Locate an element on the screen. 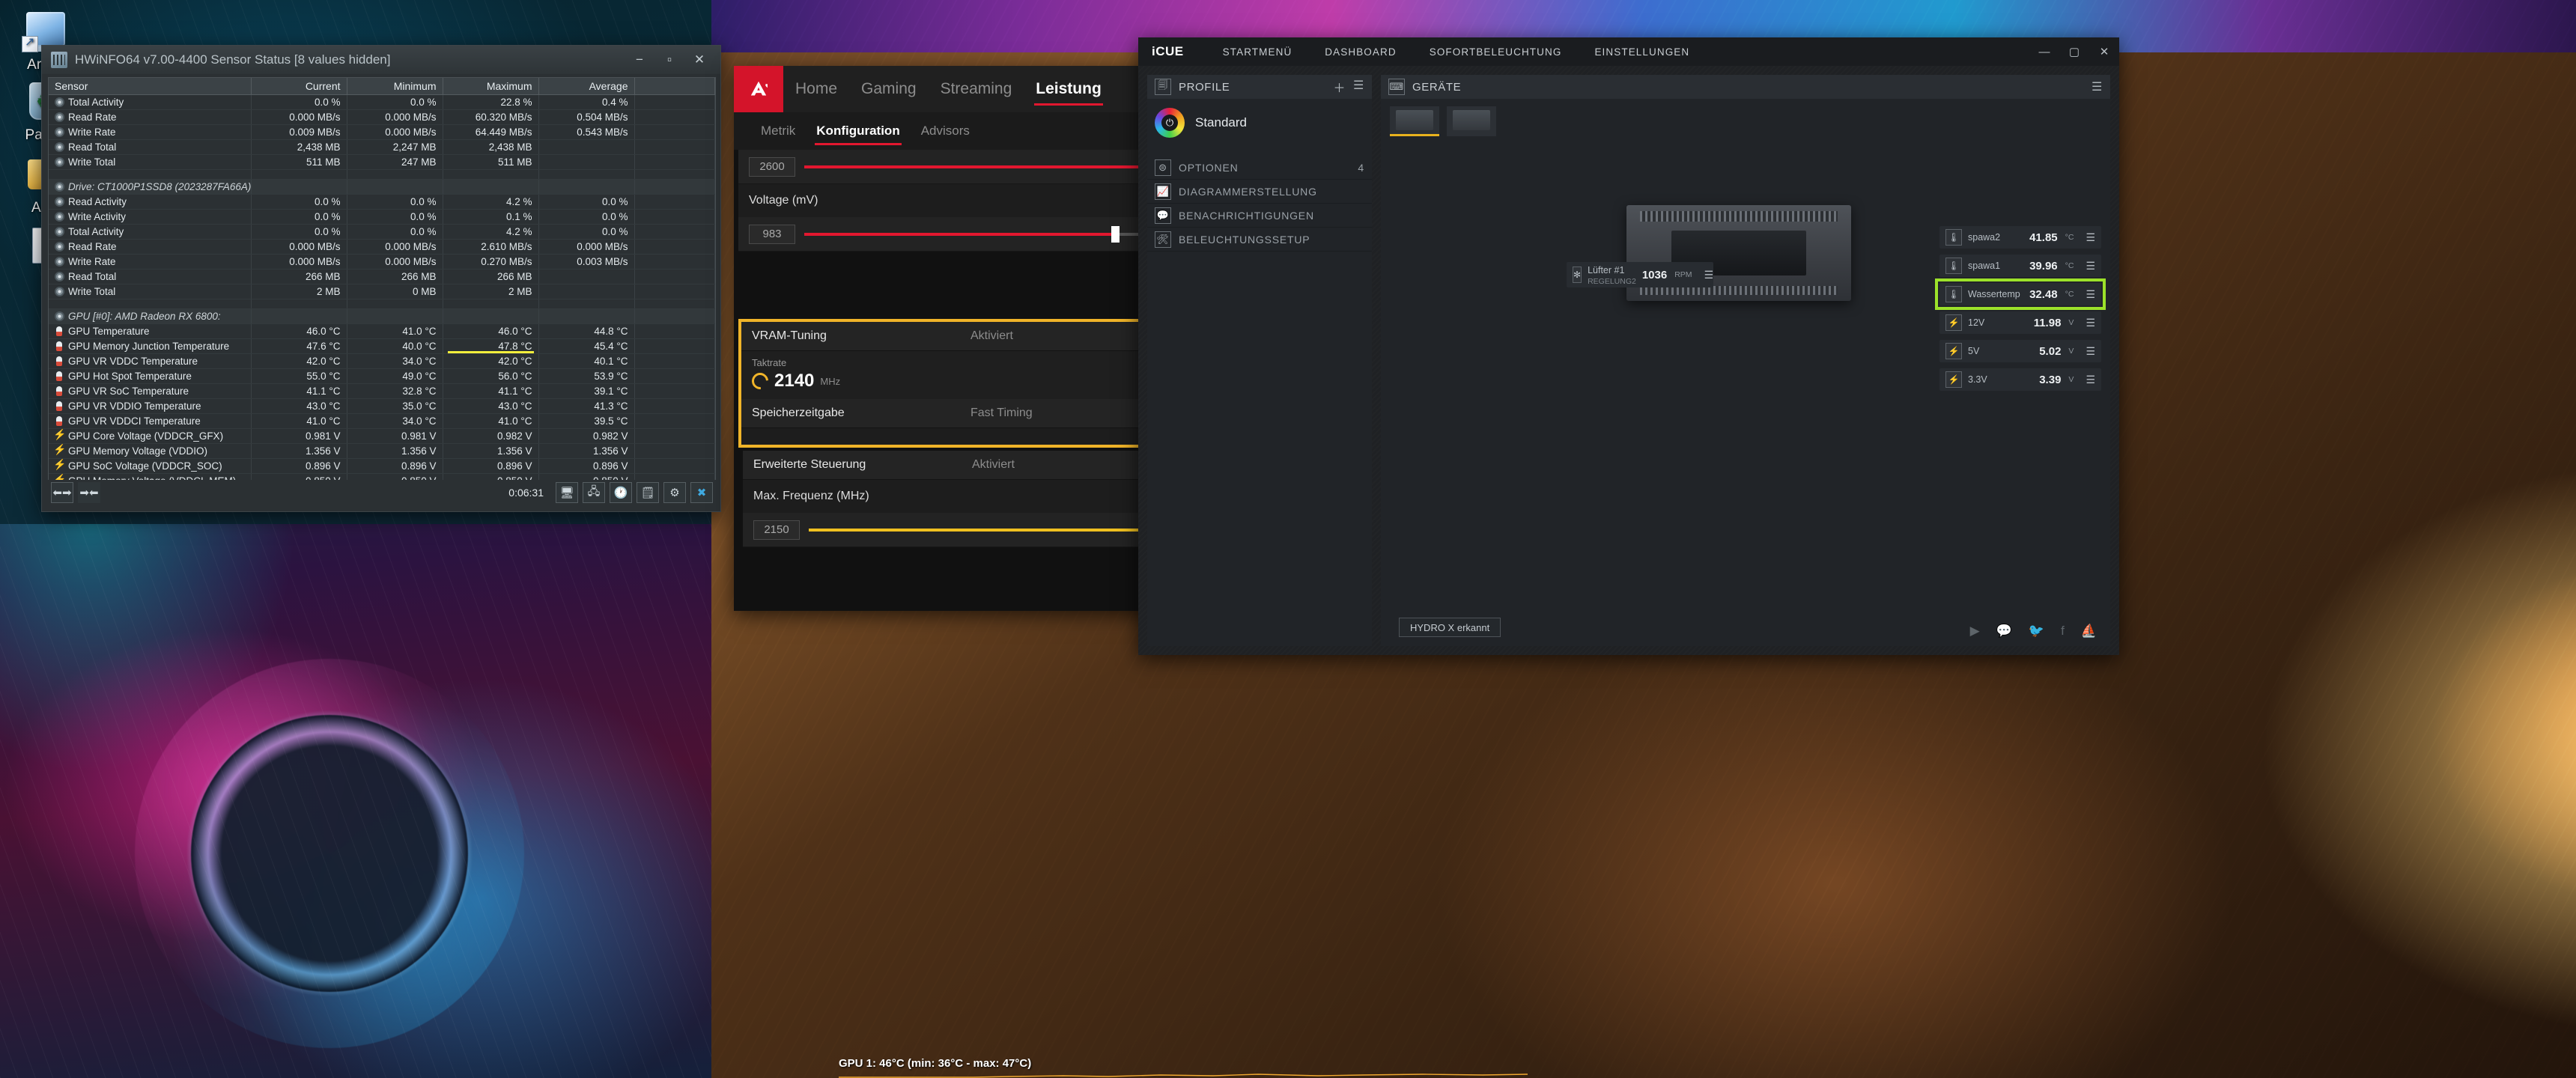 The height and width of the screenshot is (1078, 2576). table-row: Read Total 266 MB 266 MB 266 MB is located at coordinates (382, 276).